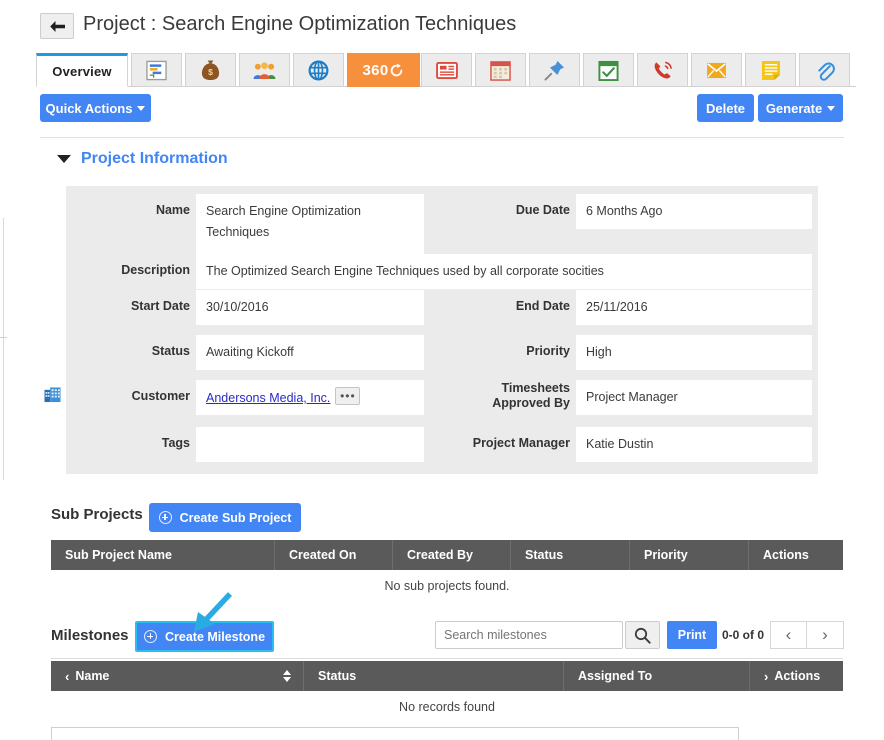 This screenshot has width=884, height=740. I want to click on field-timesheets-approved-by: Timesheets Approved By Project Manager, so click(629, 393).